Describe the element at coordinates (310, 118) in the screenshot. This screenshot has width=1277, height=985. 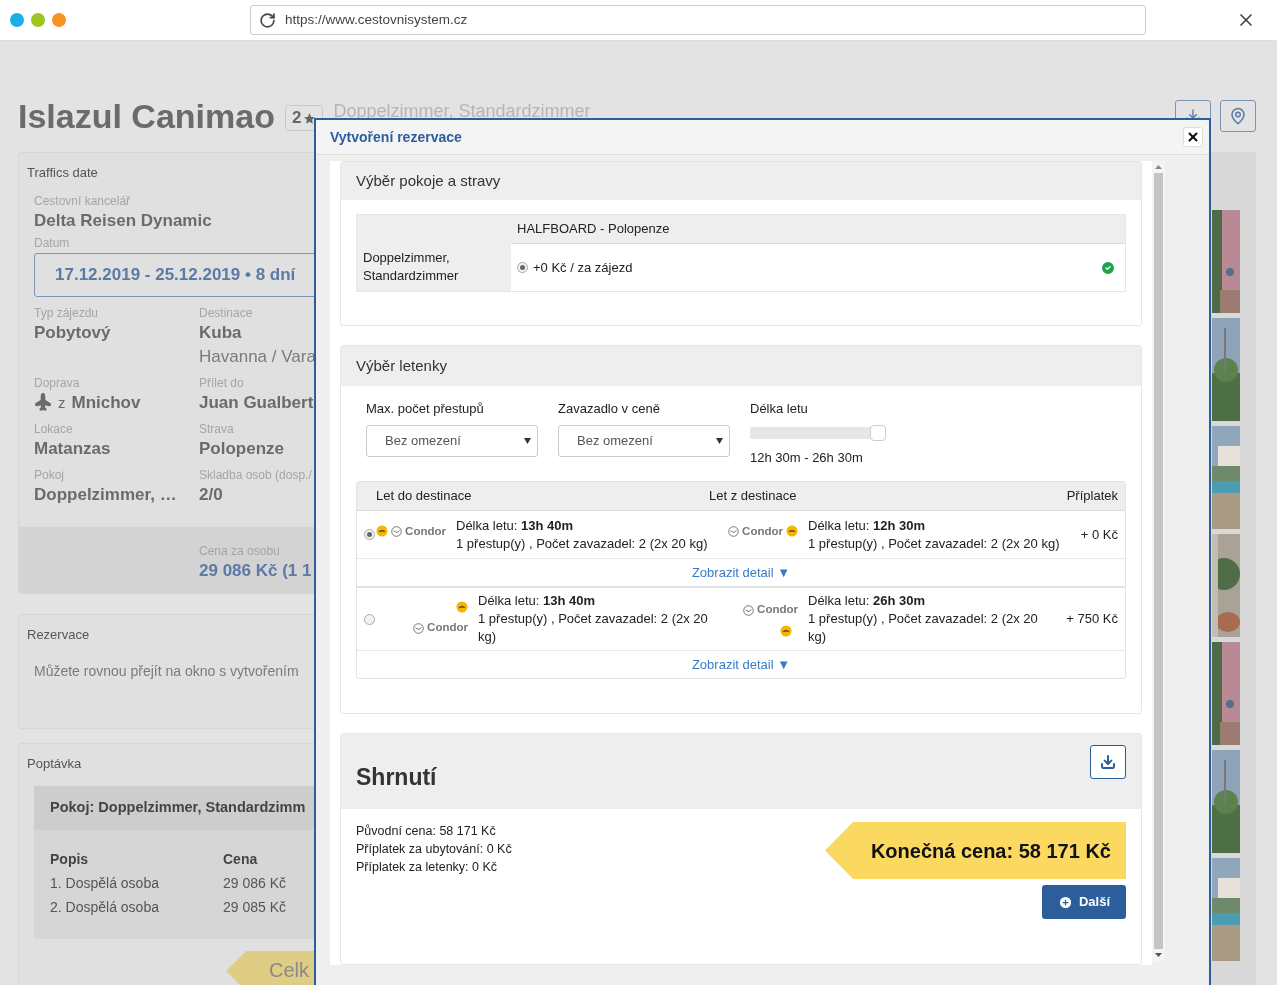
I see `star-icon` at that location.